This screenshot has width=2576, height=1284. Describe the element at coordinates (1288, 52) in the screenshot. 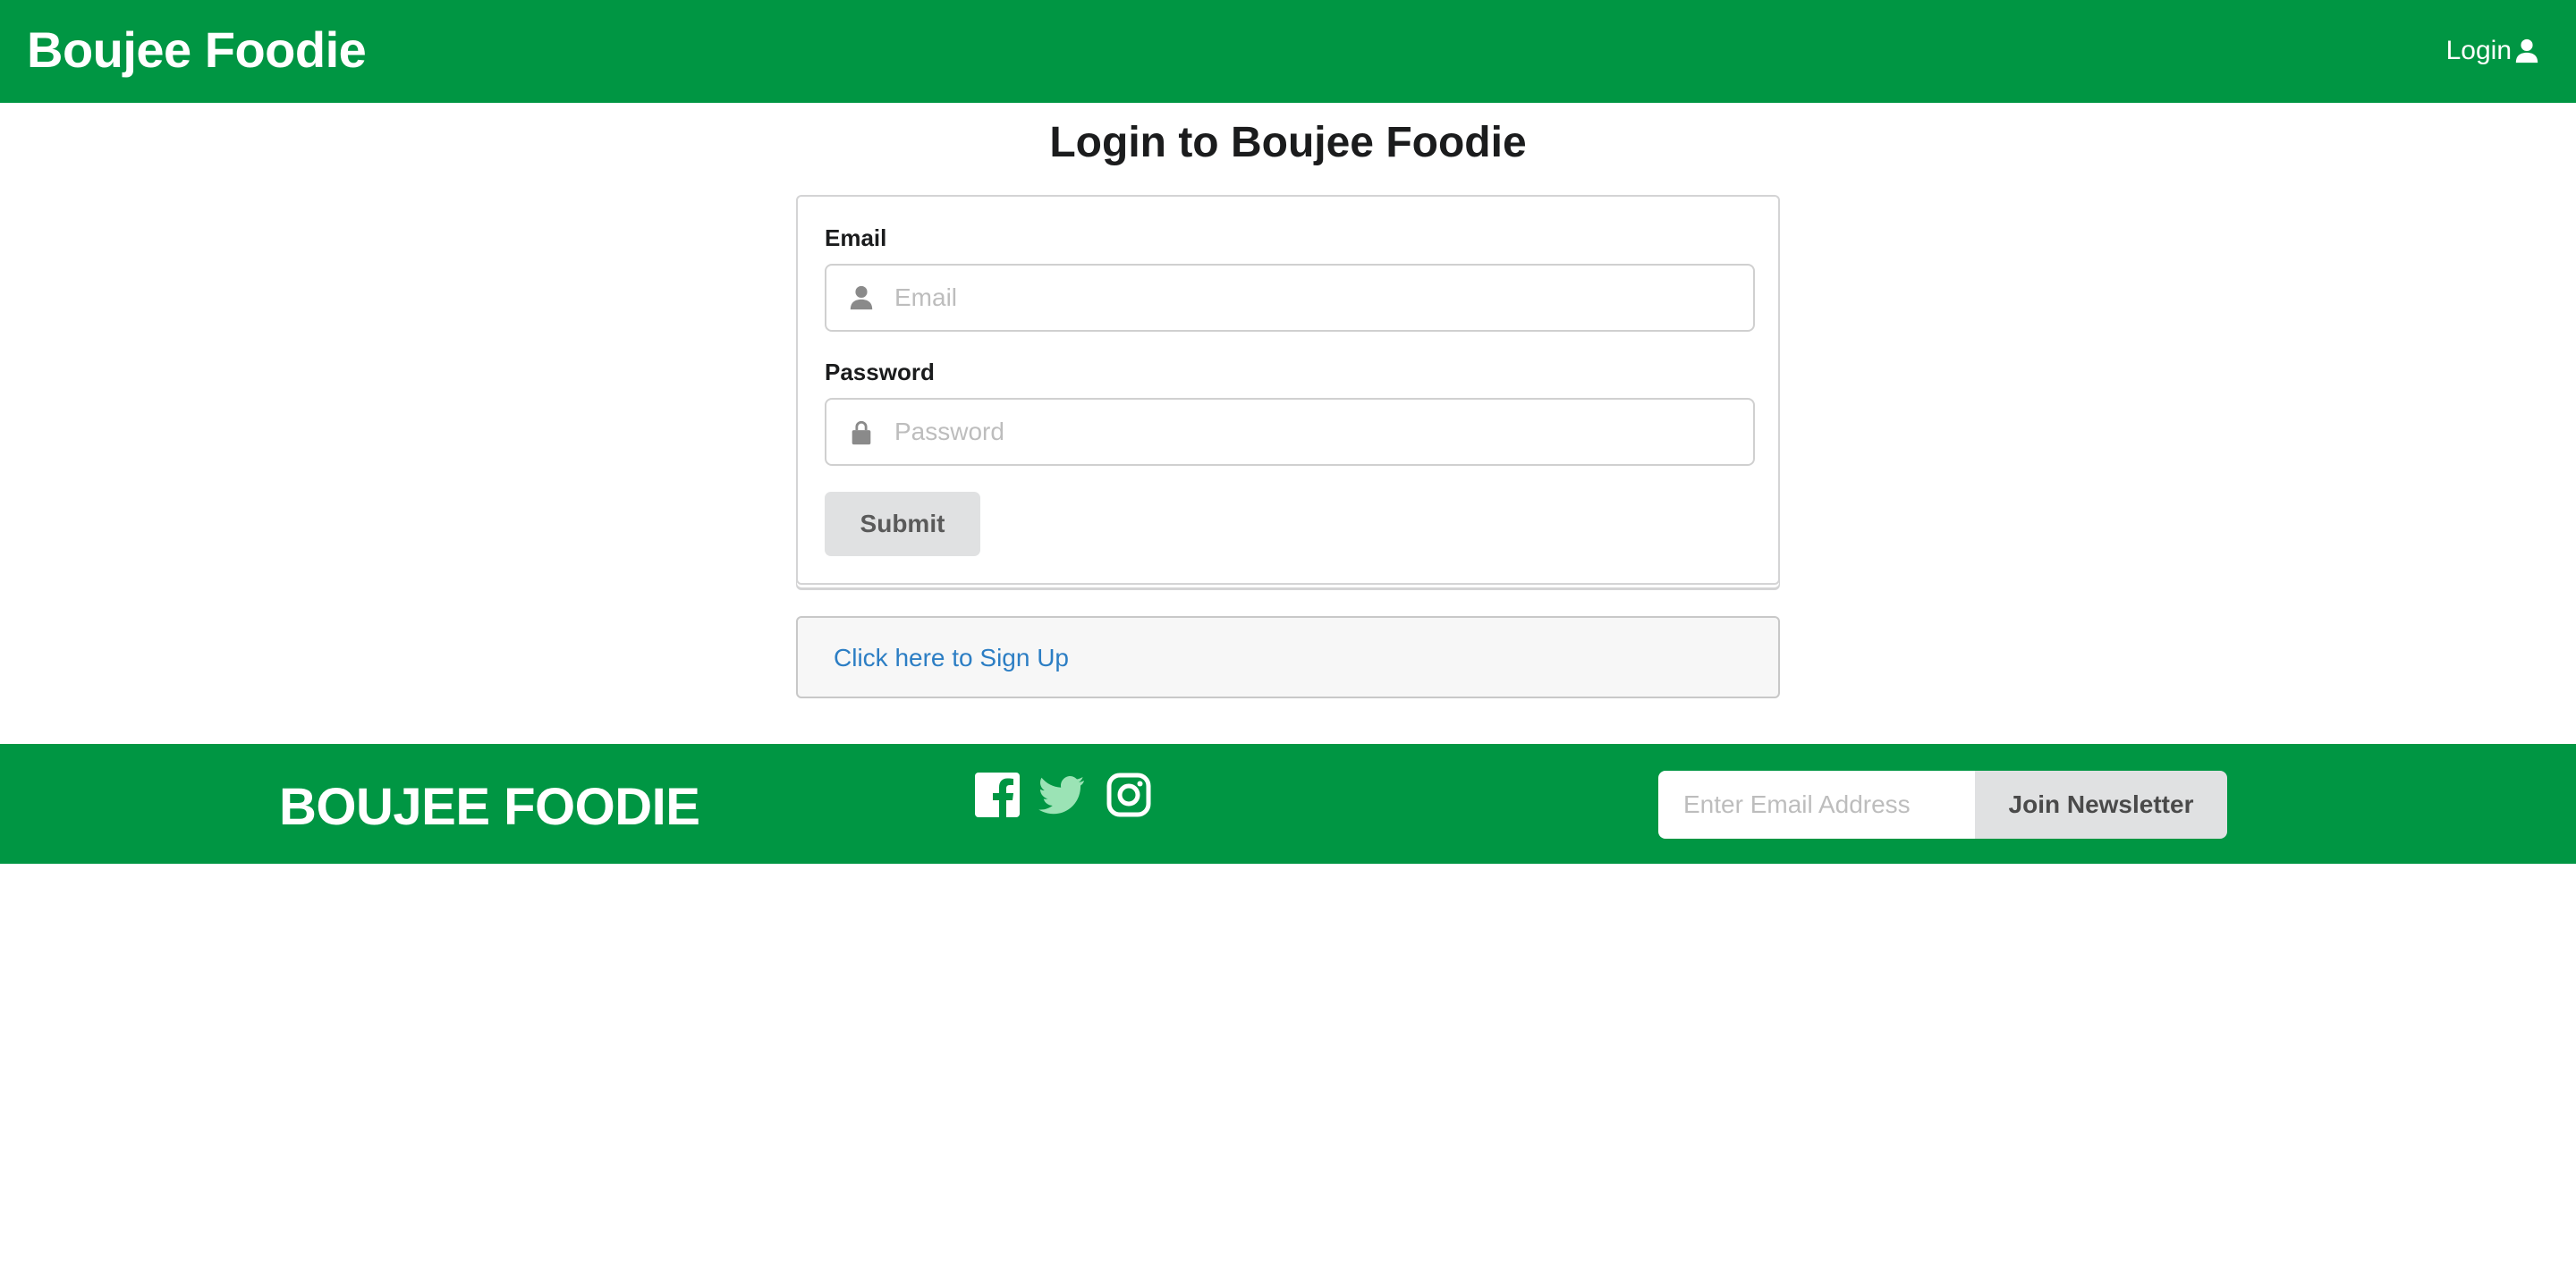

I see `top-navbar: Boujee Foodie Login` at that location.